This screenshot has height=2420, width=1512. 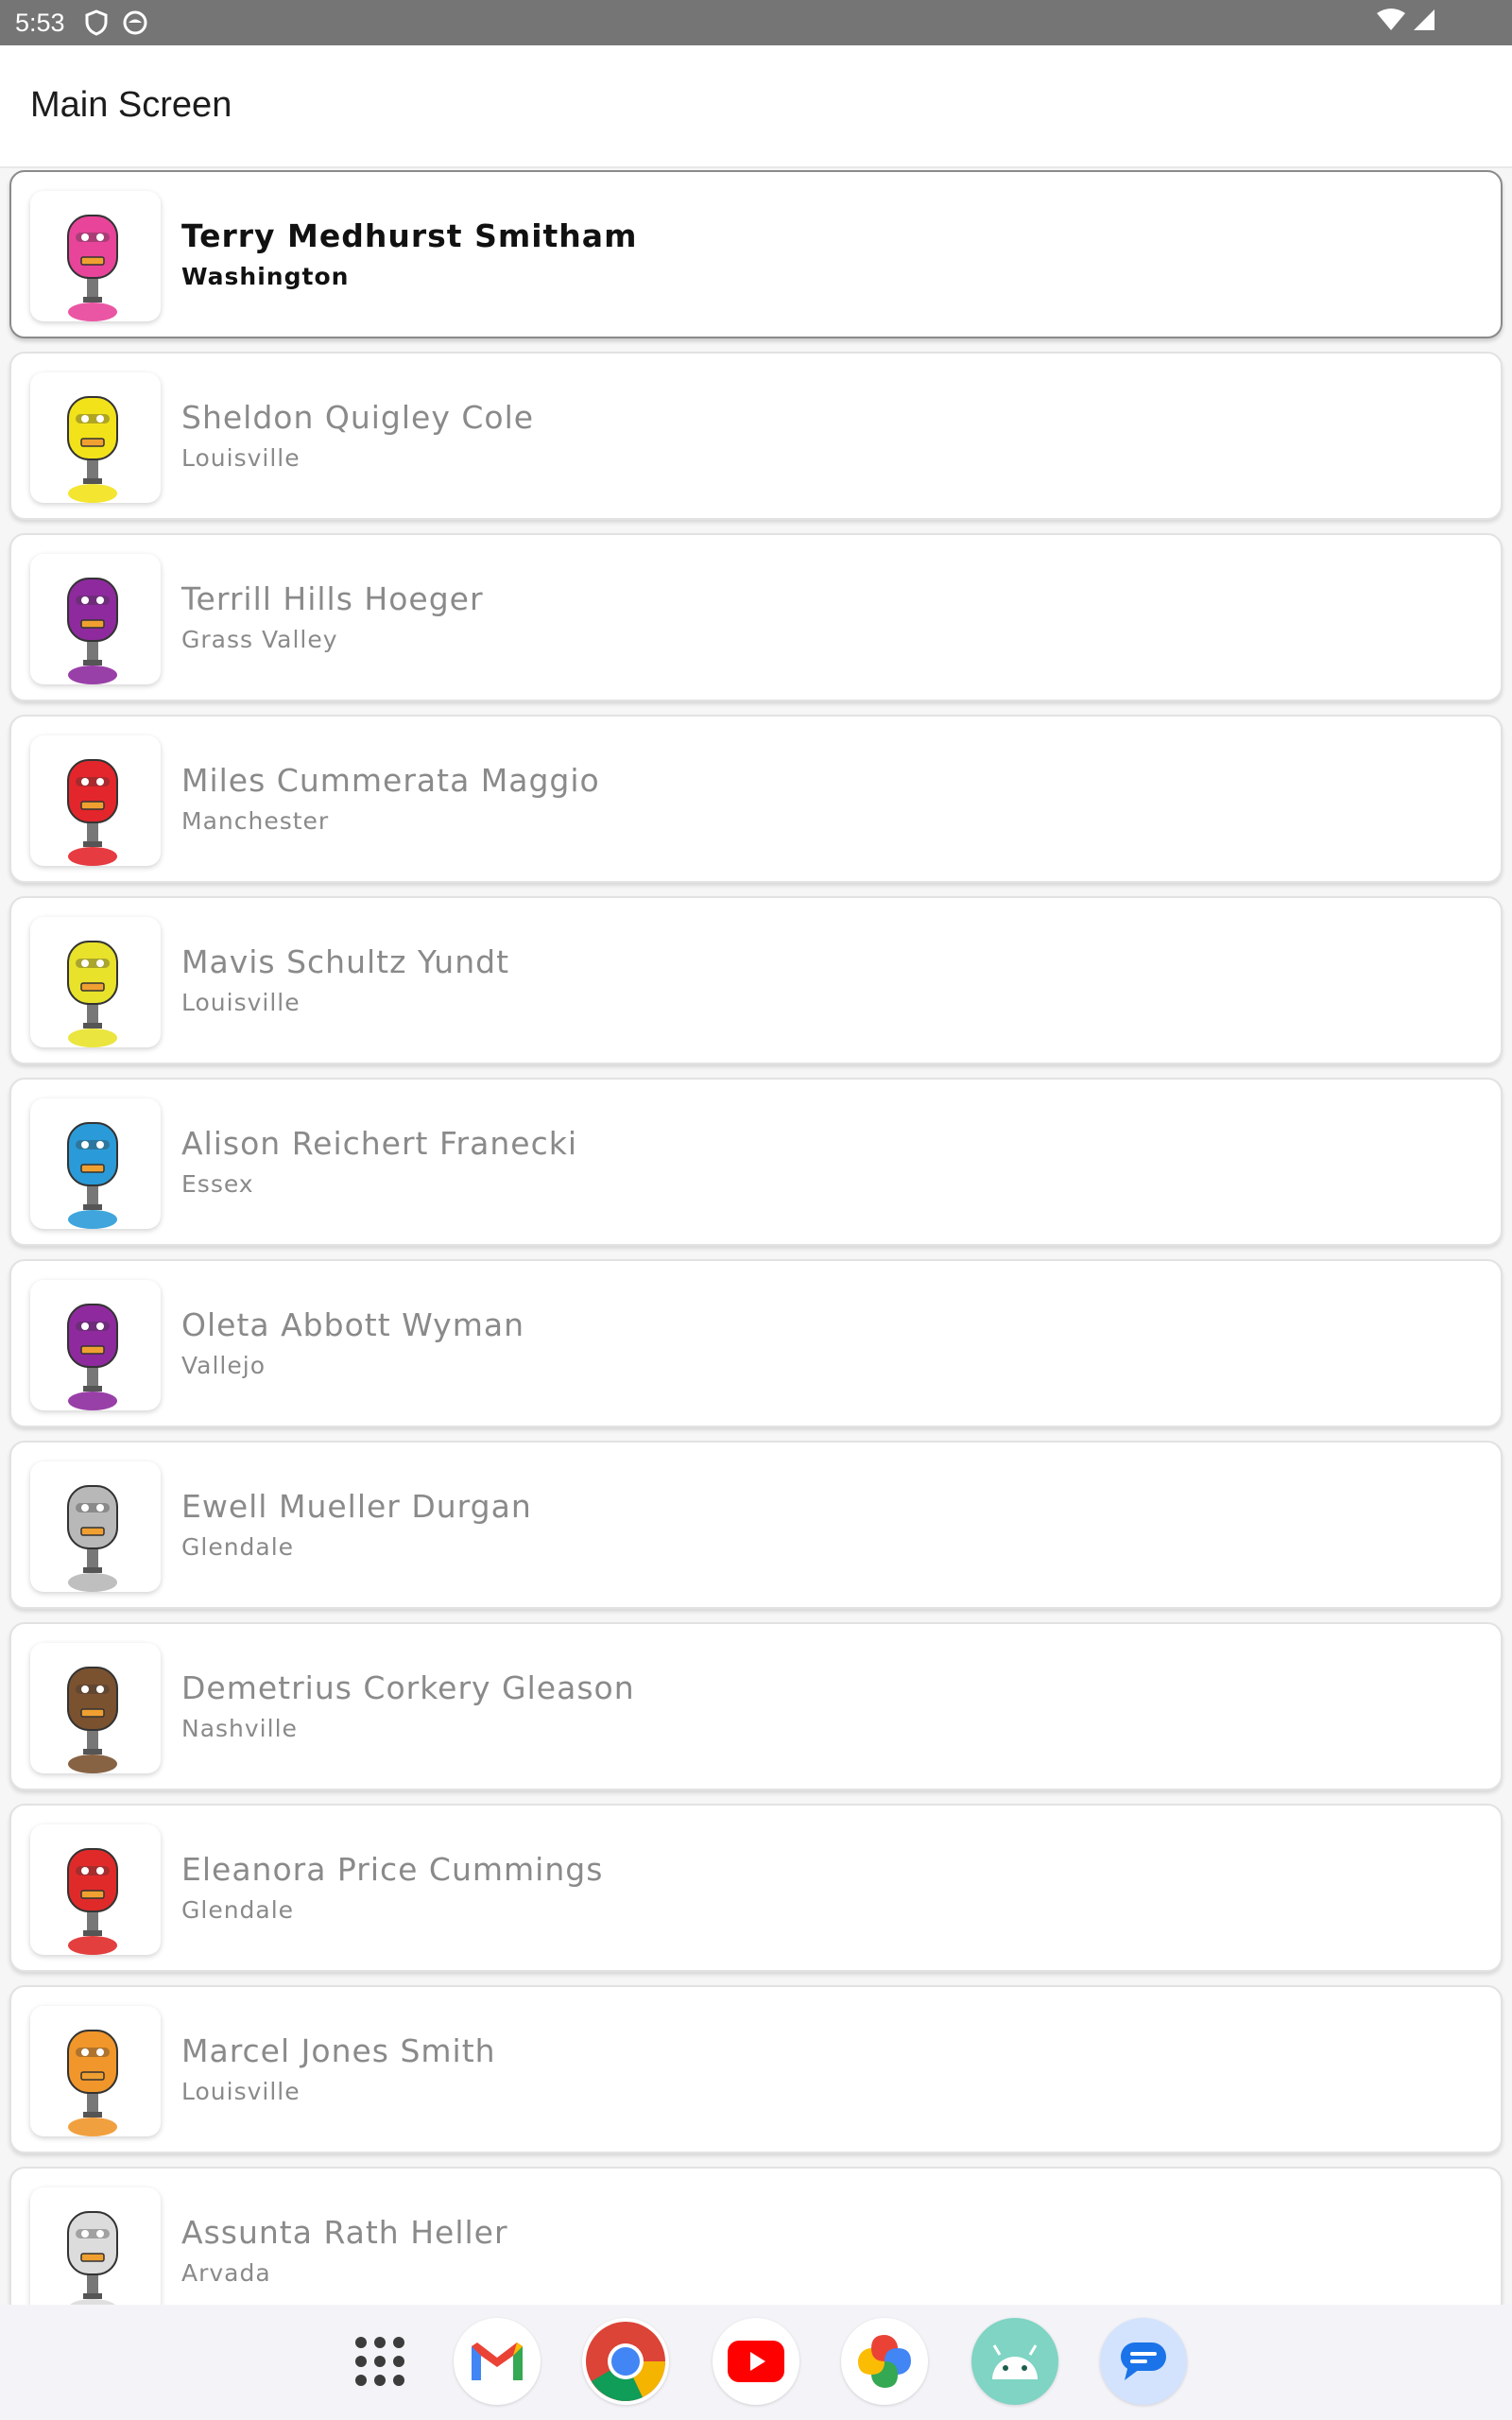 I want to click on robot-name: Marcel Jones Smith, so click(x=338, y=2050).